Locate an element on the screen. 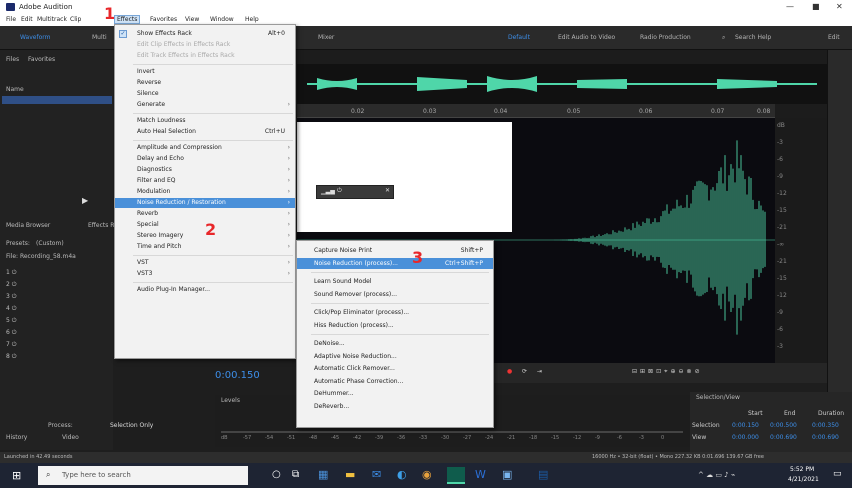  video-tab: Video is located at coordinates (70, 437).